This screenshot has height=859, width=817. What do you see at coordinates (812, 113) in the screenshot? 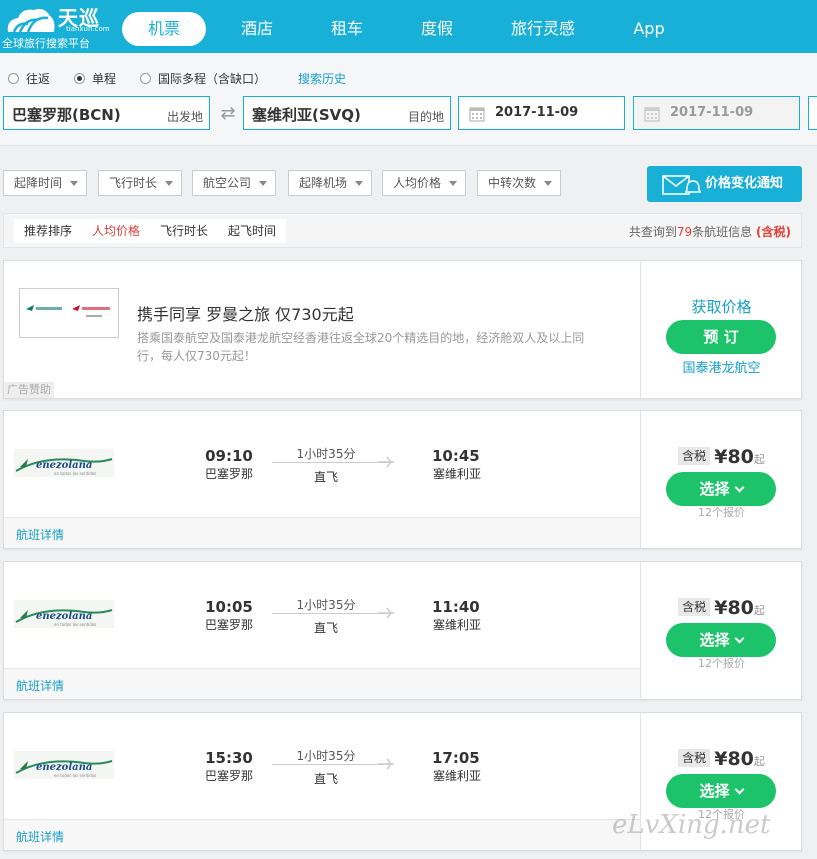
I see `search-extra-field` at bounding box center [812, 113].